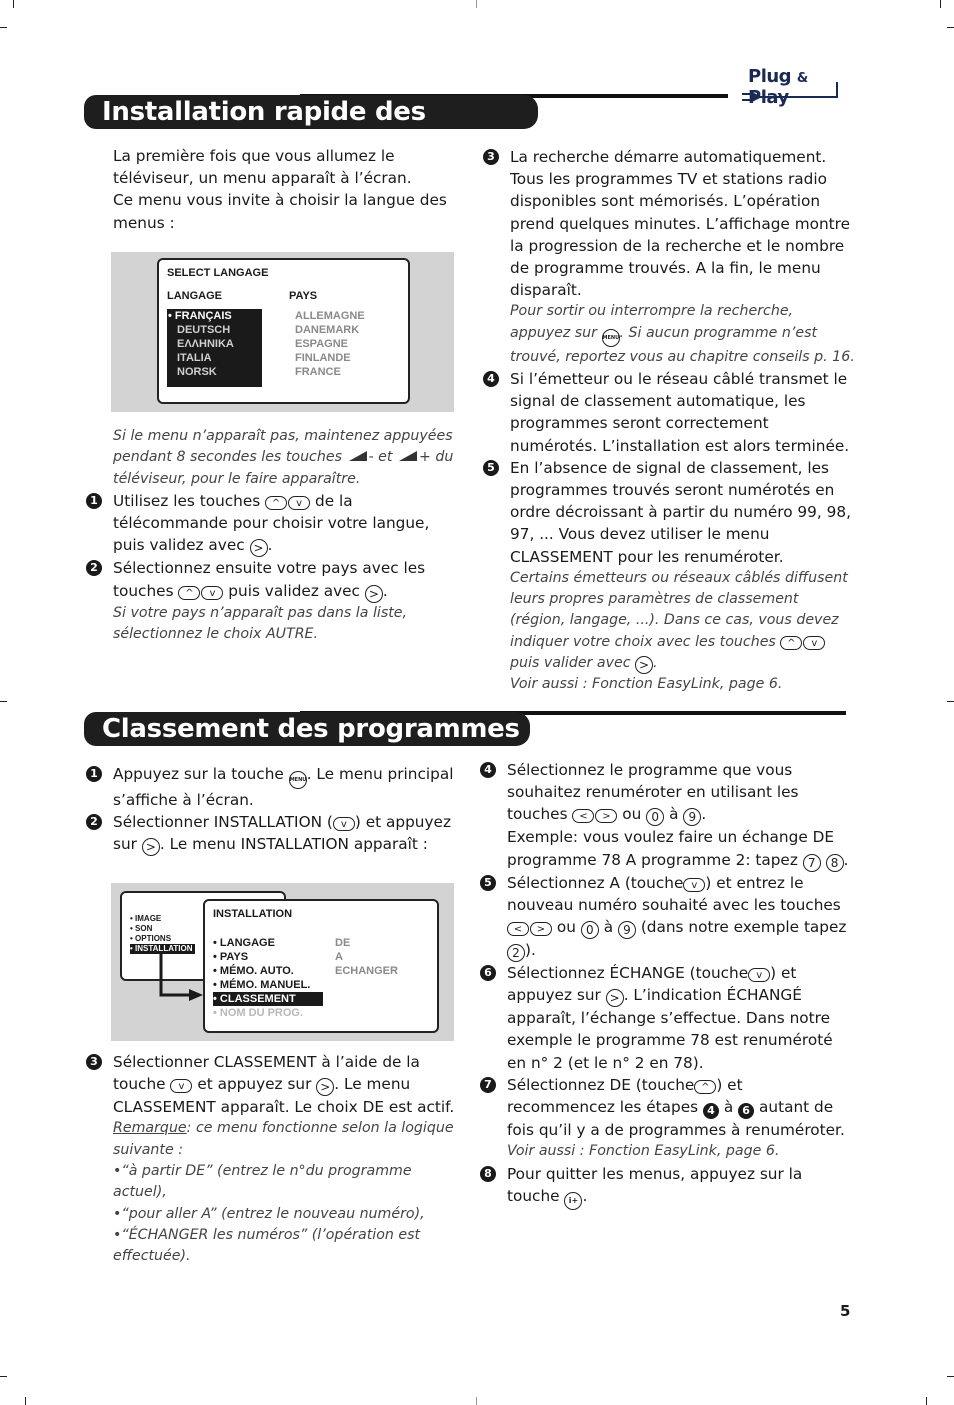  What do you see at coordinates (258, 1013) in the screenshot?
I see `install-menu-item-disabled: • NOM DU PROG.` at bounding box center [258, 1013].